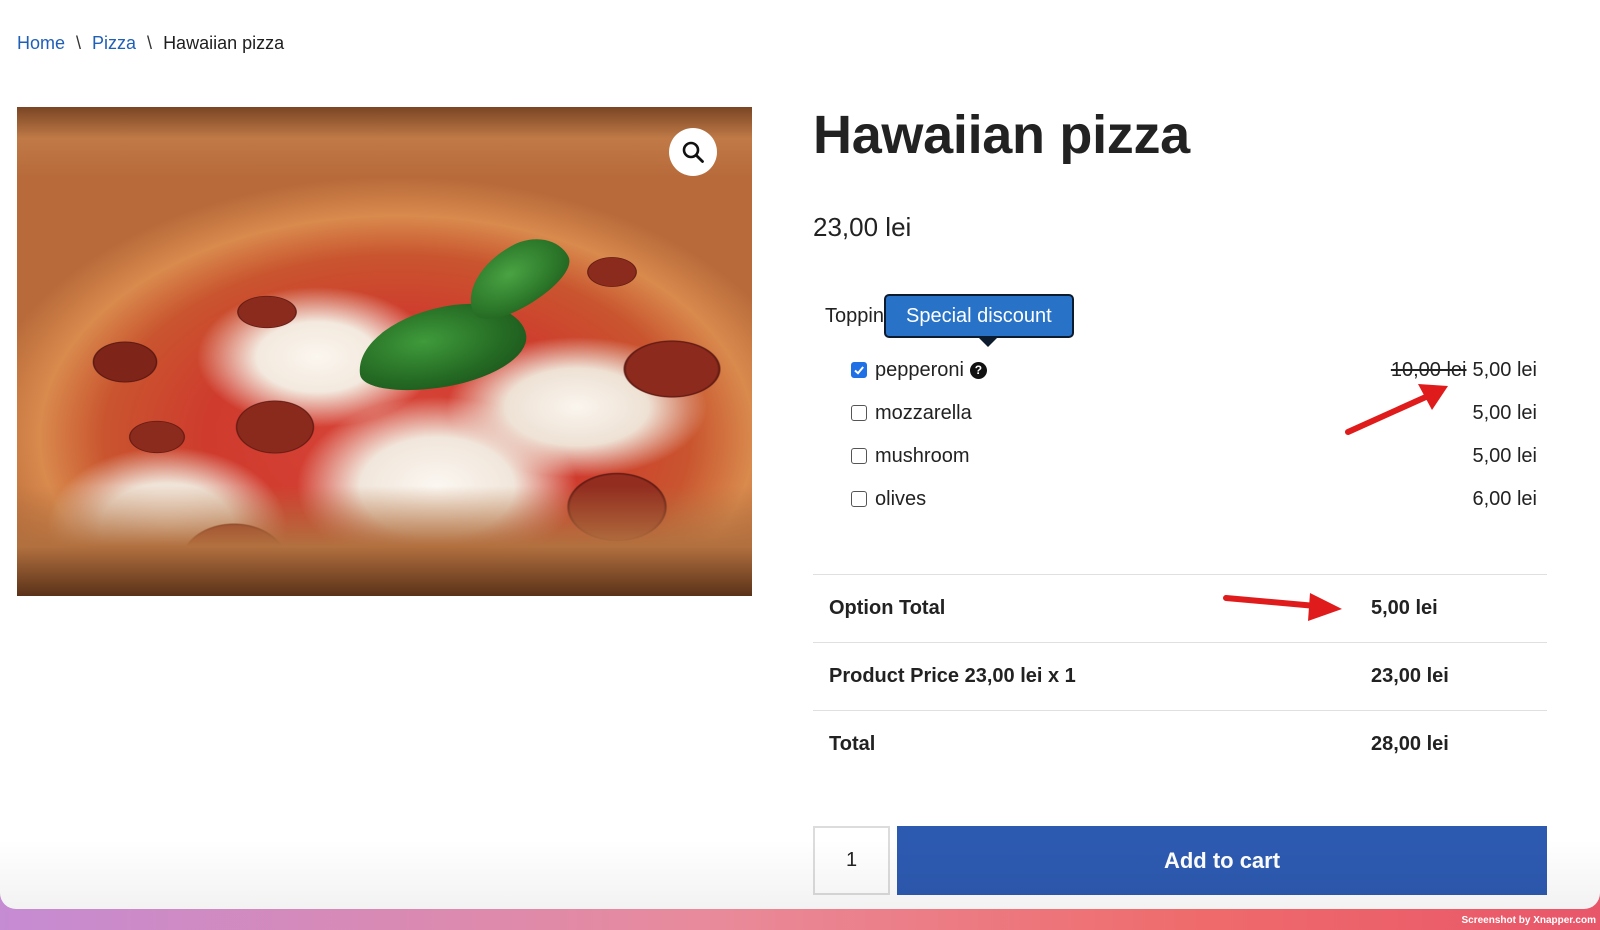  I want to click on pepperoni-checkbox, so click(859, 370).